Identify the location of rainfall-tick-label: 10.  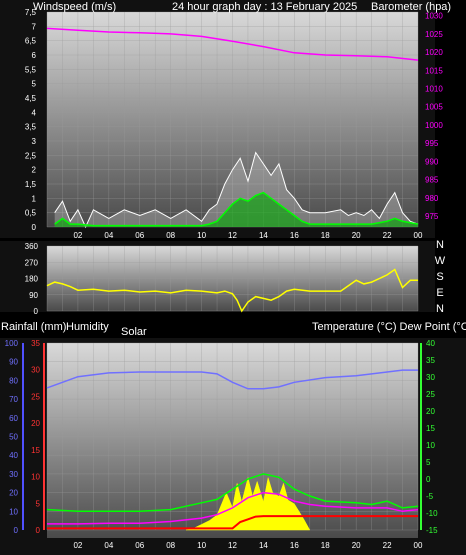
(35, 477).